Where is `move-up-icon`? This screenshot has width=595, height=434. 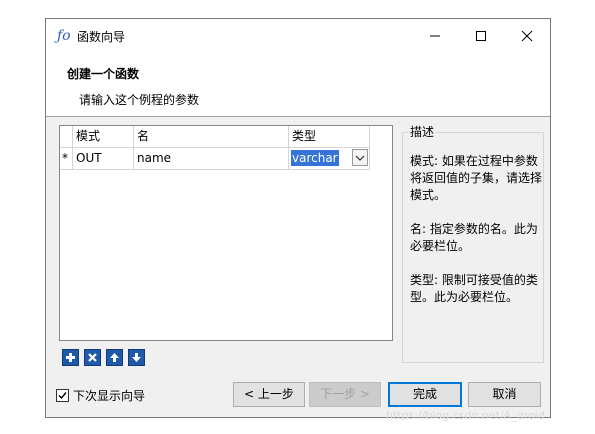
move-up-icon is located at coordinates (114, 357).